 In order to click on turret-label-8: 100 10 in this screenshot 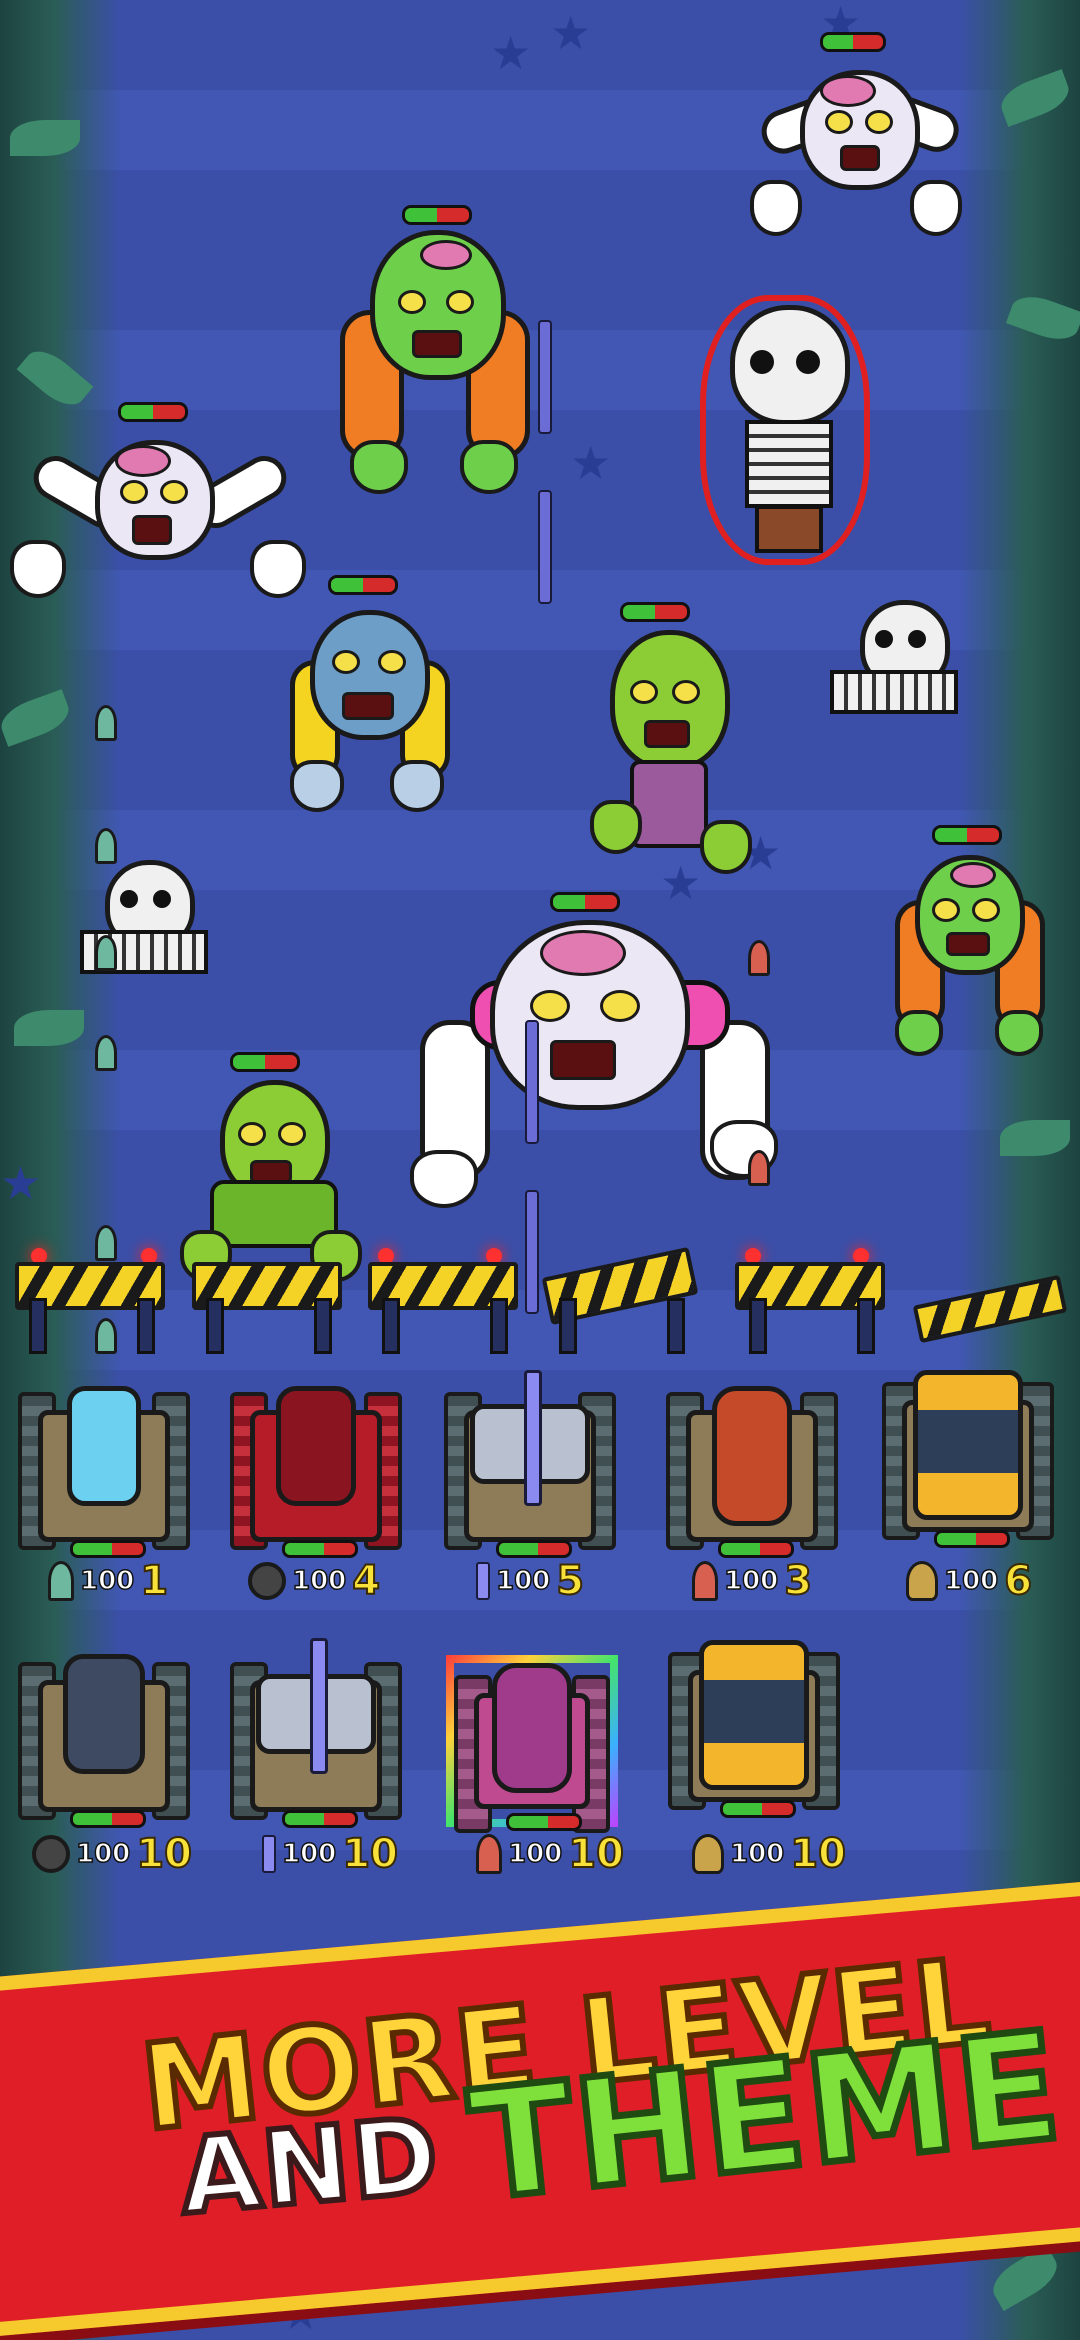, I will do `click(550, 1854)`.